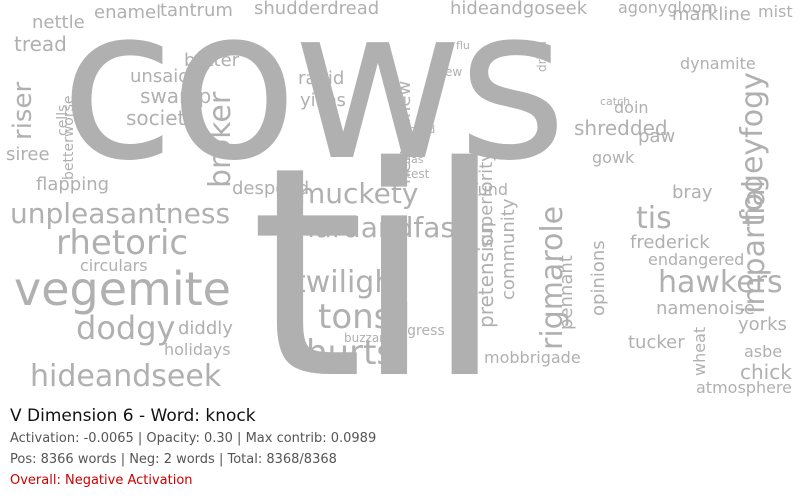  What do you see at coordinates (775, 11) in the screenshot?
I see `cloud-word: mist` at bounding box center [775, 11].